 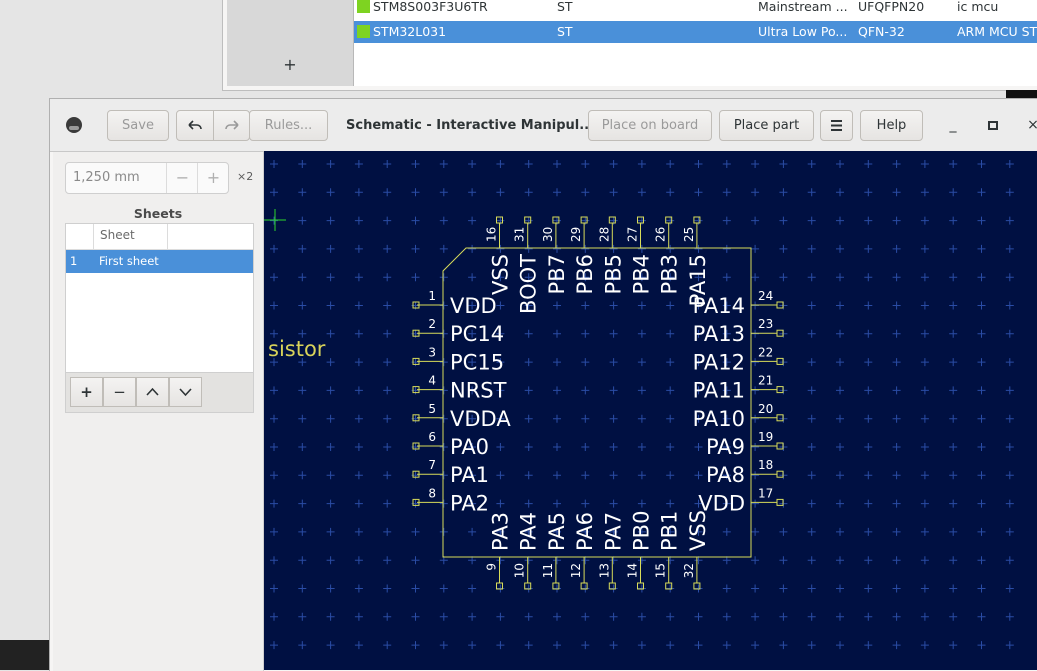 I want to click on pin-name: PB1, so click(x=670, y=531).